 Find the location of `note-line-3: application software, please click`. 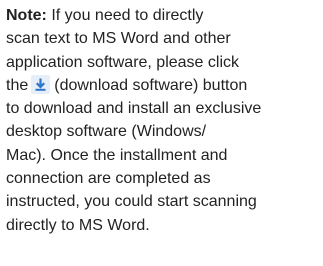

note-line-3: application software, please click is located at coordinates (123, 62).